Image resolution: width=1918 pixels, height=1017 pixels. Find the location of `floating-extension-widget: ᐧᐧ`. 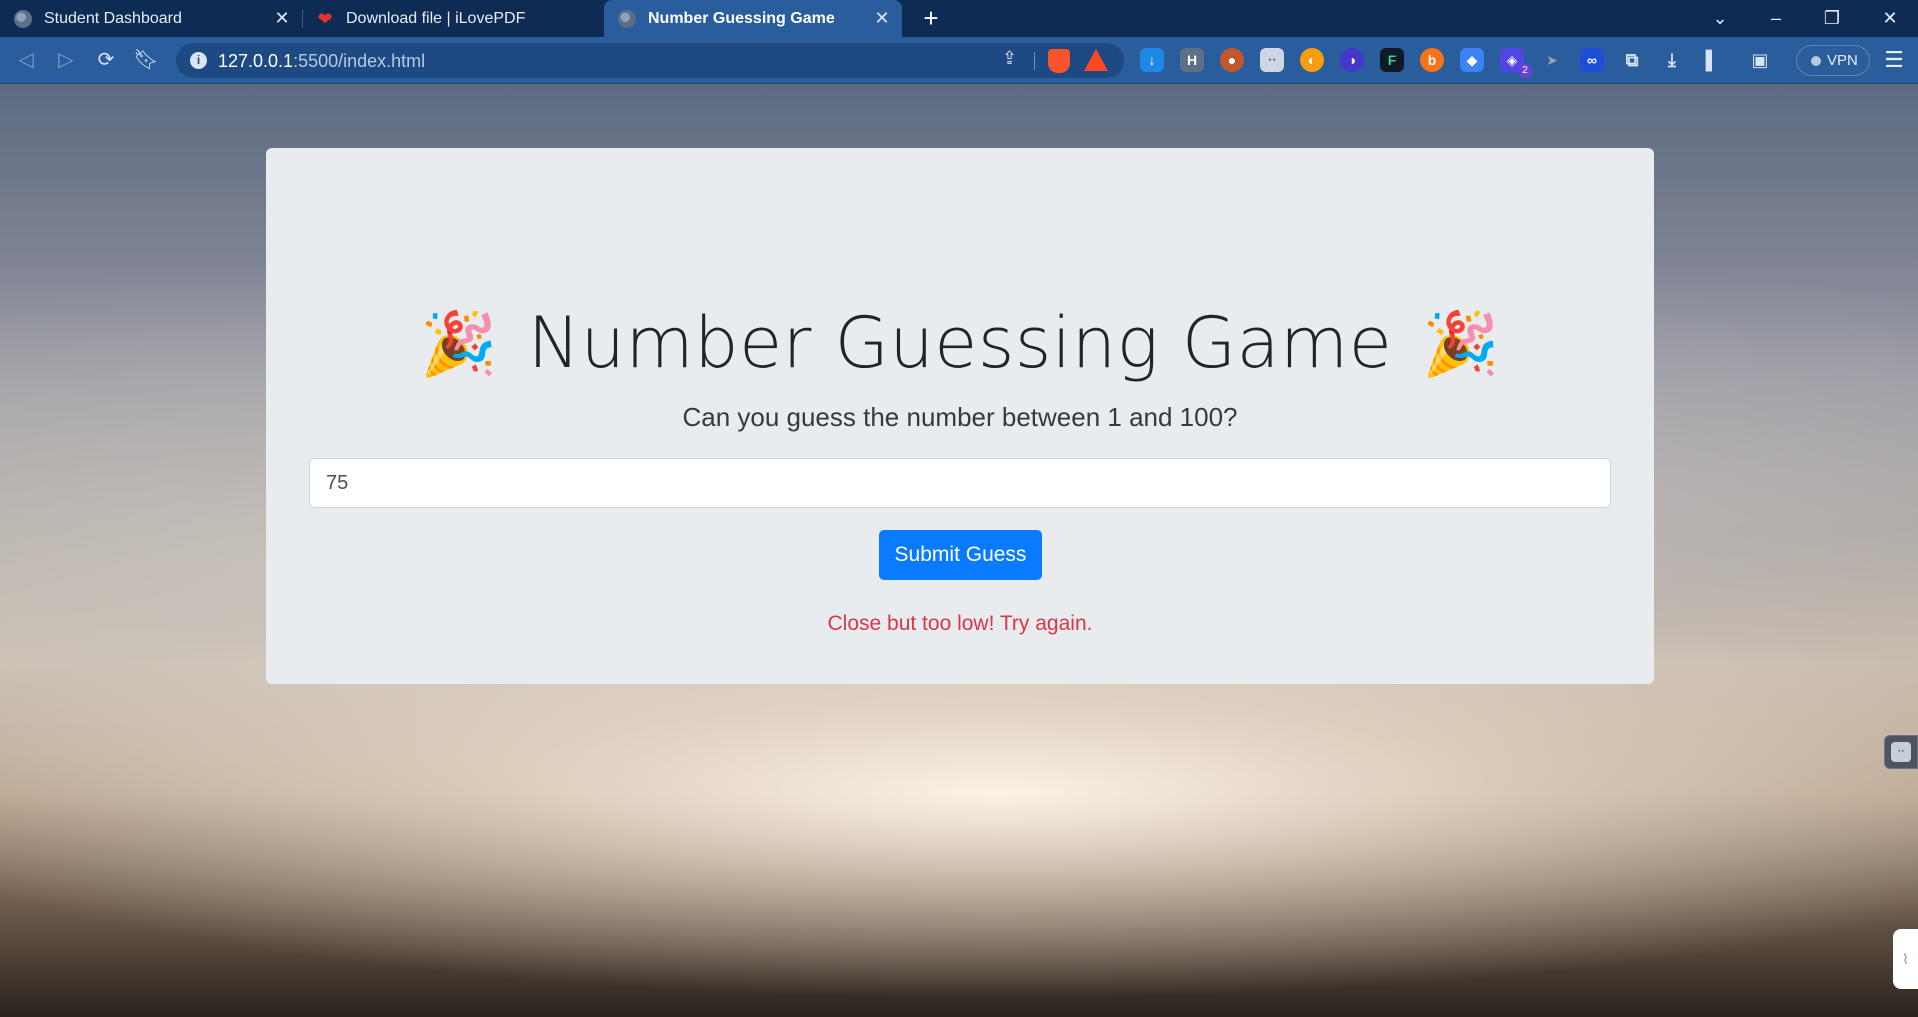

floating-extension-widget: ᐧᐧ is located at coordinates (1901, 752).